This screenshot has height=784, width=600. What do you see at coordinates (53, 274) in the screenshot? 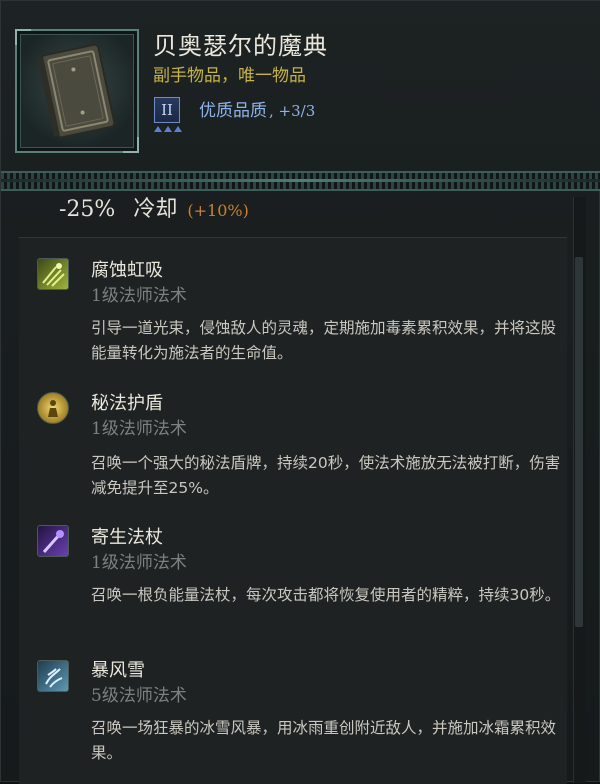
I see `corrosive-siphon-icon` at bounding box center [53, 274].